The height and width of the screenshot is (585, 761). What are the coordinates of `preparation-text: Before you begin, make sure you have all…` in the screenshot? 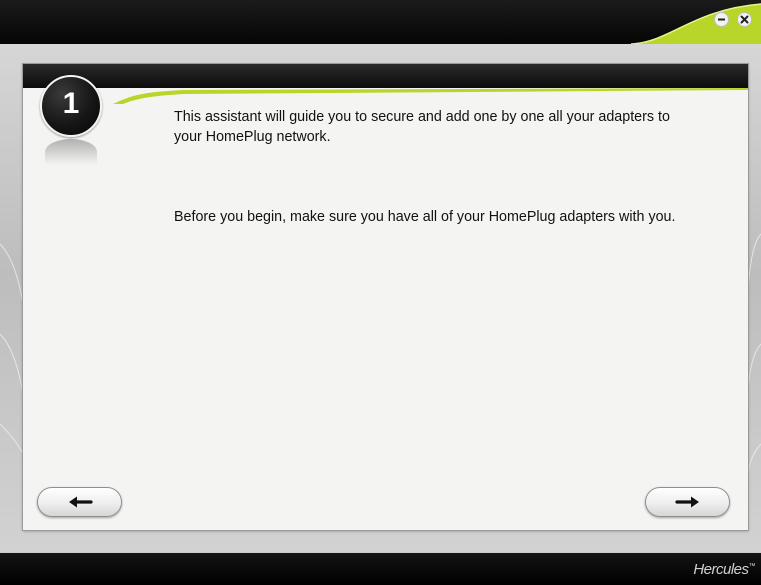 It's located at (425, 217).